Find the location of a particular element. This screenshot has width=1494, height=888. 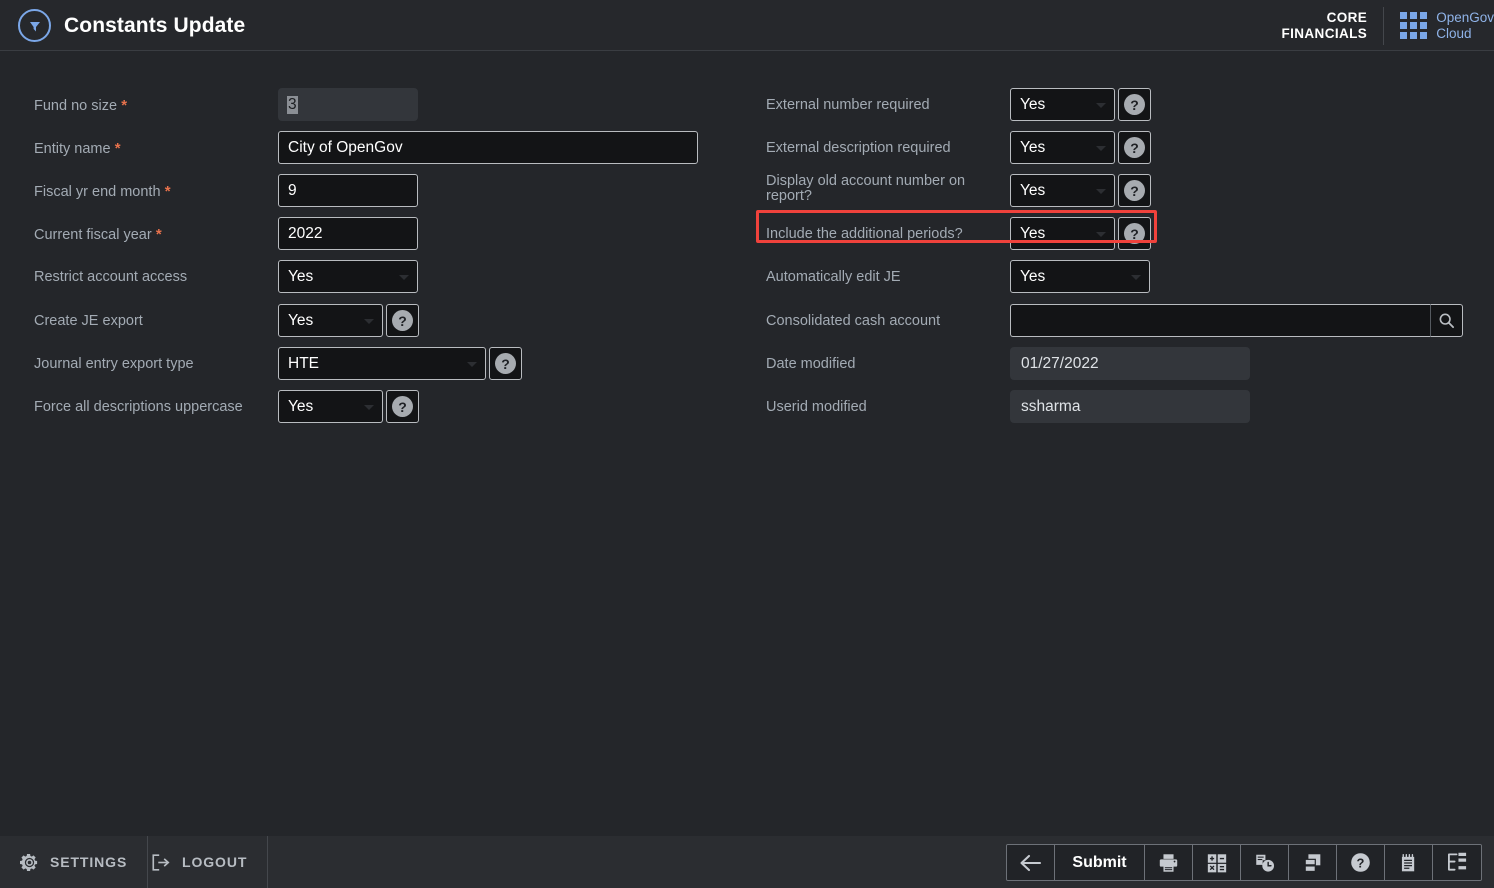

field-control-restrict-account-access: Yes is located at coordinates (348, 276).